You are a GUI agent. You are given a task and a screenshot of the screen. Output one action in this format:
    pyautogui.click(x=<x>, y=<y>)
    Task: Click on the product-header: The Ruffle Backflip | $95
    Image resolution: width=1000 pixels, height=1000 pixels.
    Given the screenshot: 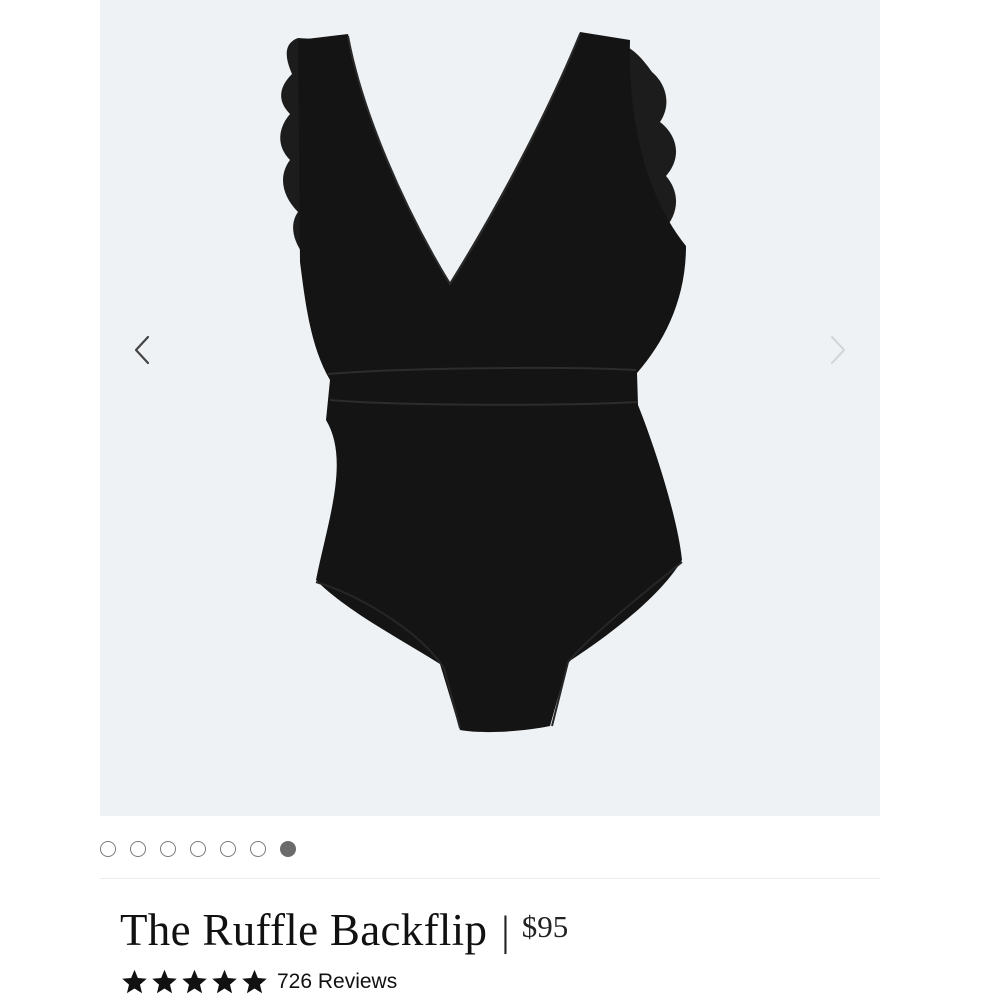 What is the action you would take?
    pyautogui.click(x=344, y=930)
    